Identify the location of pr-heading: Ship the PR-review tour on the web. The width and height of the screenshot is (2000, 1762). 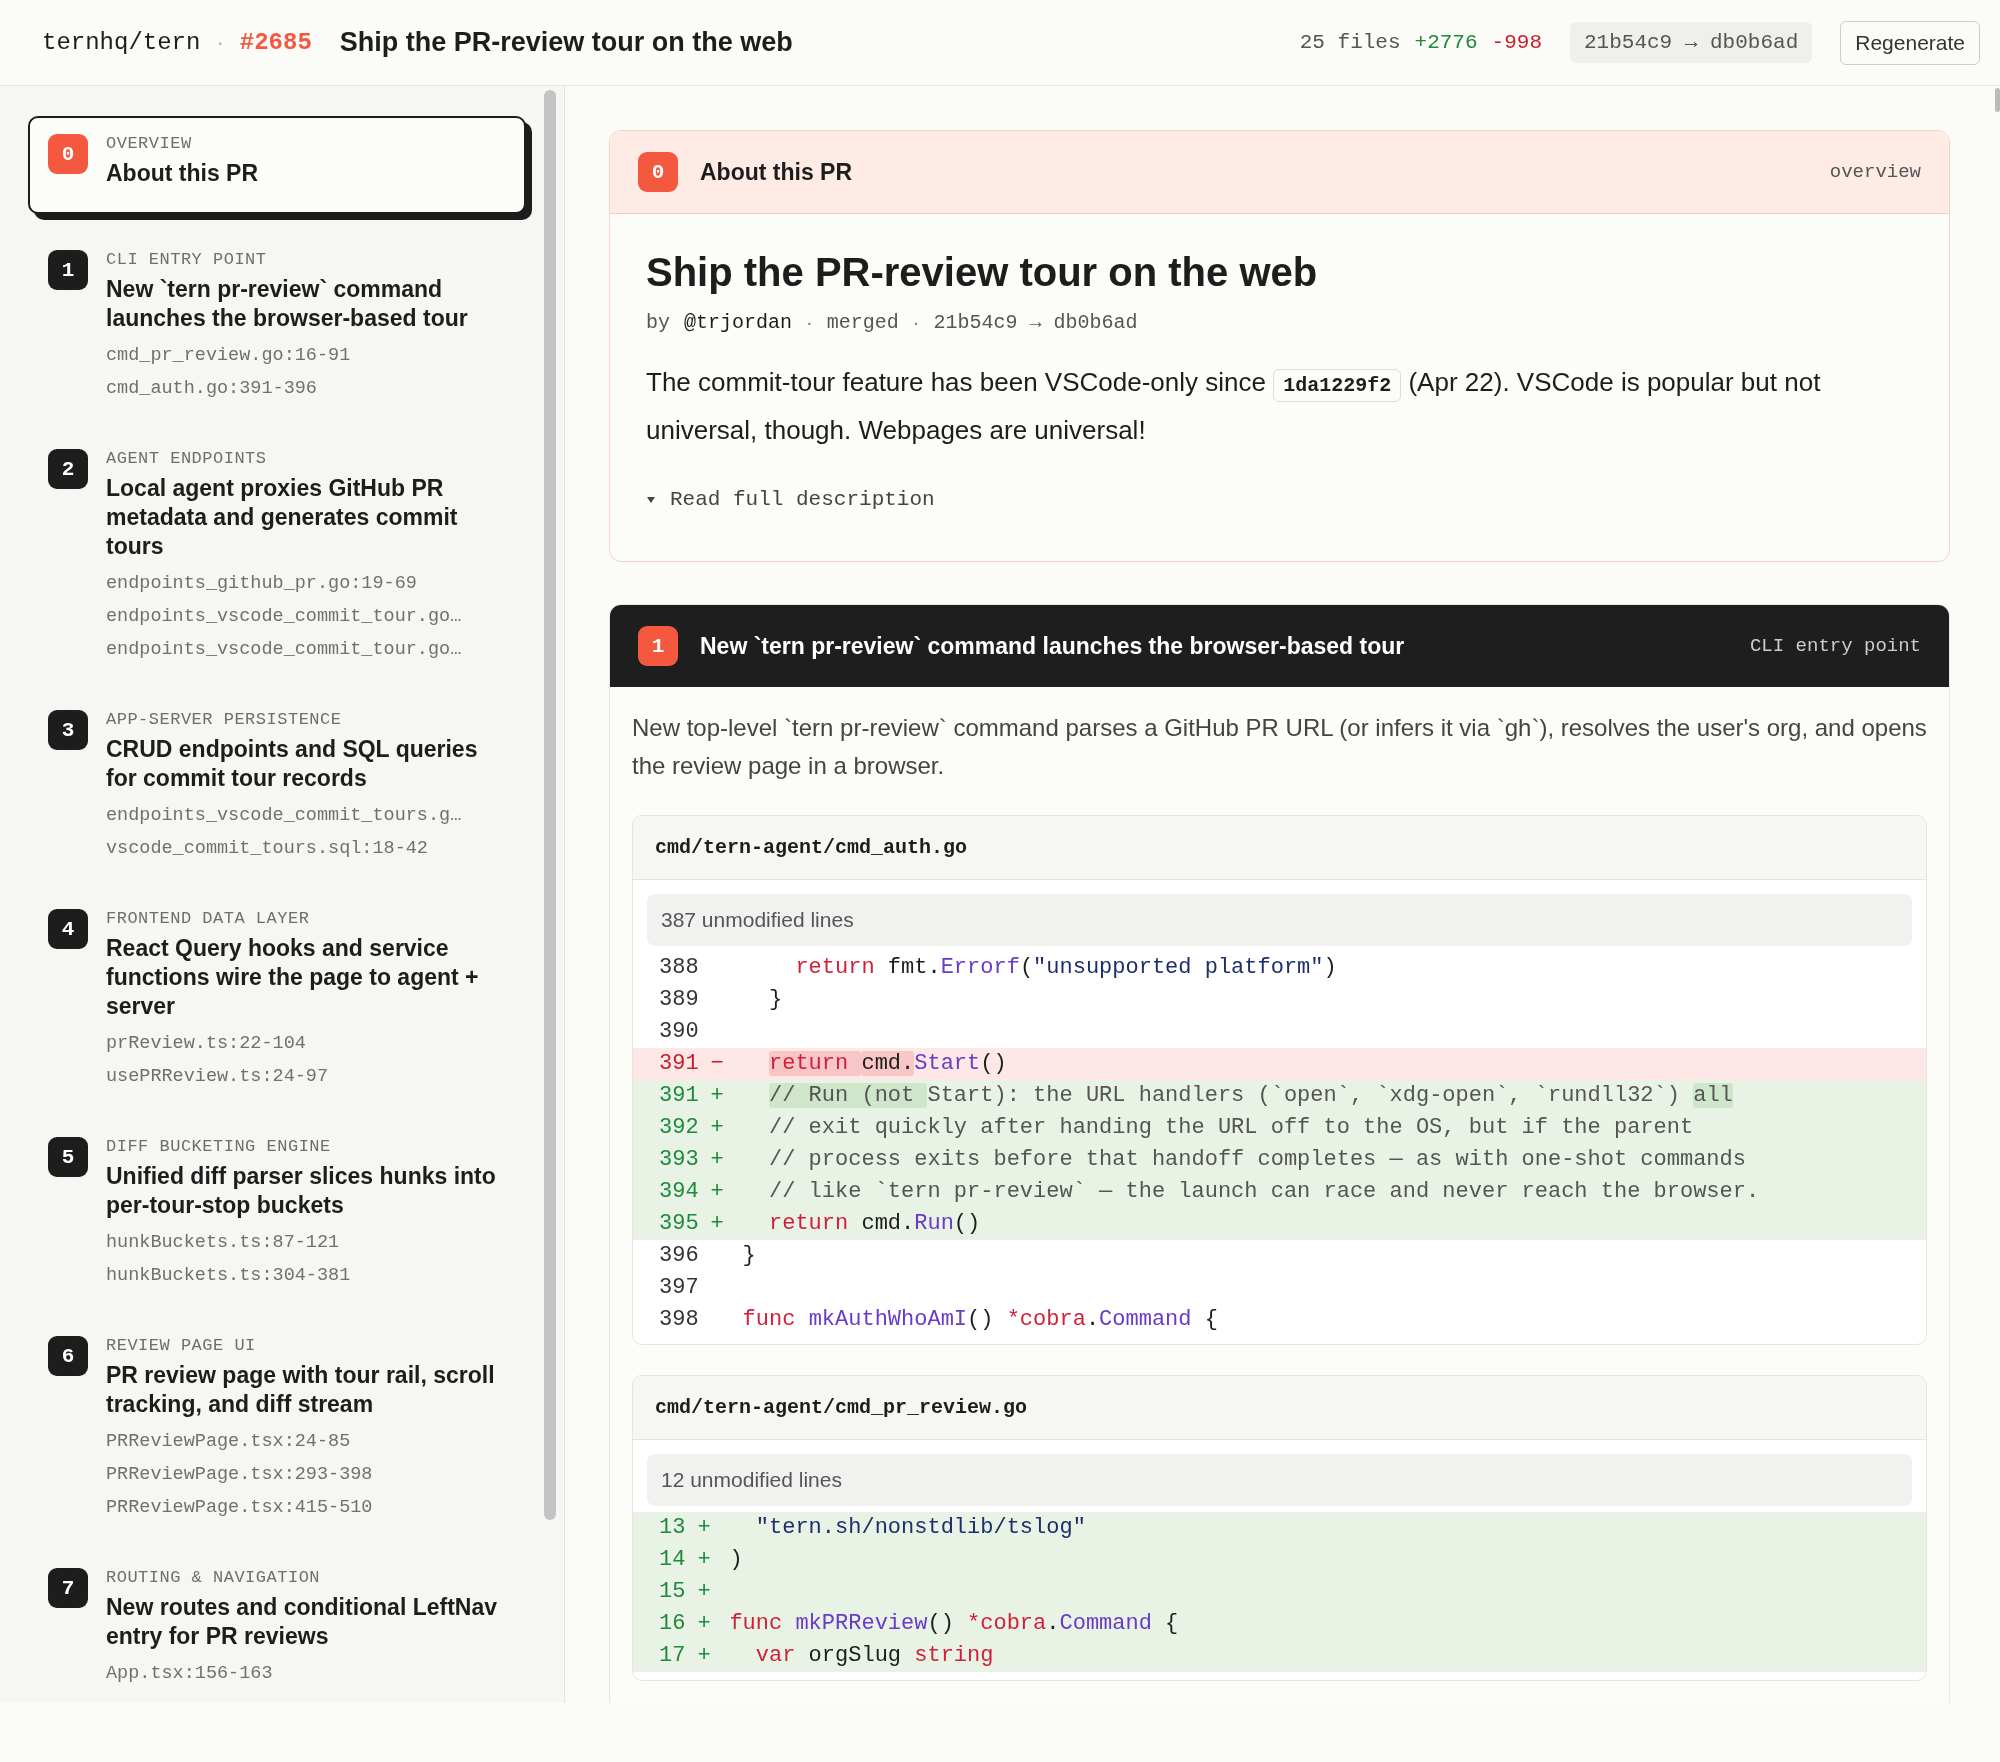
(982, 272).